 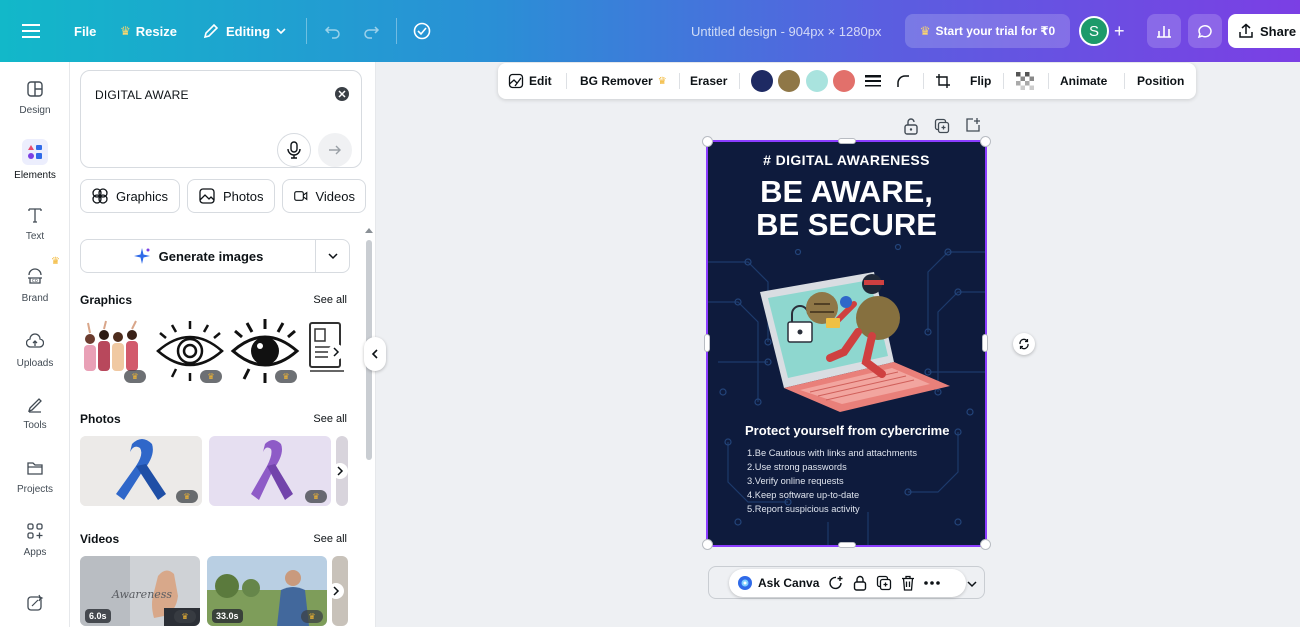 What do you see at coordinates (786, 31) in the screenshot?
I see `document-title: Untitled design - 904px × 1280px` at bounding box center [786, 31].